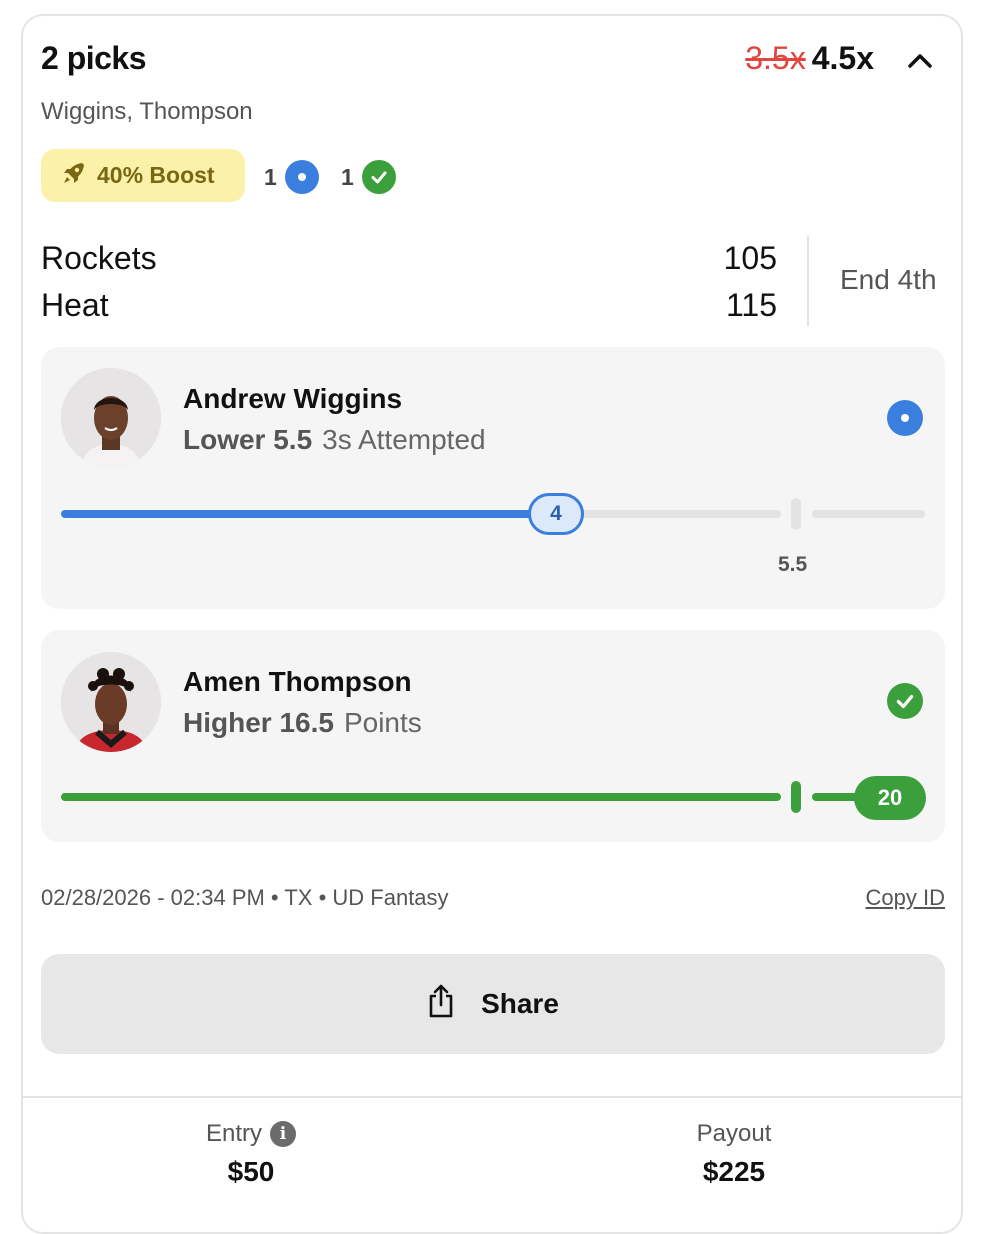 This screenshot has height=1234, width=986. I want to click on payout-value: $225, so click(734, 1171).